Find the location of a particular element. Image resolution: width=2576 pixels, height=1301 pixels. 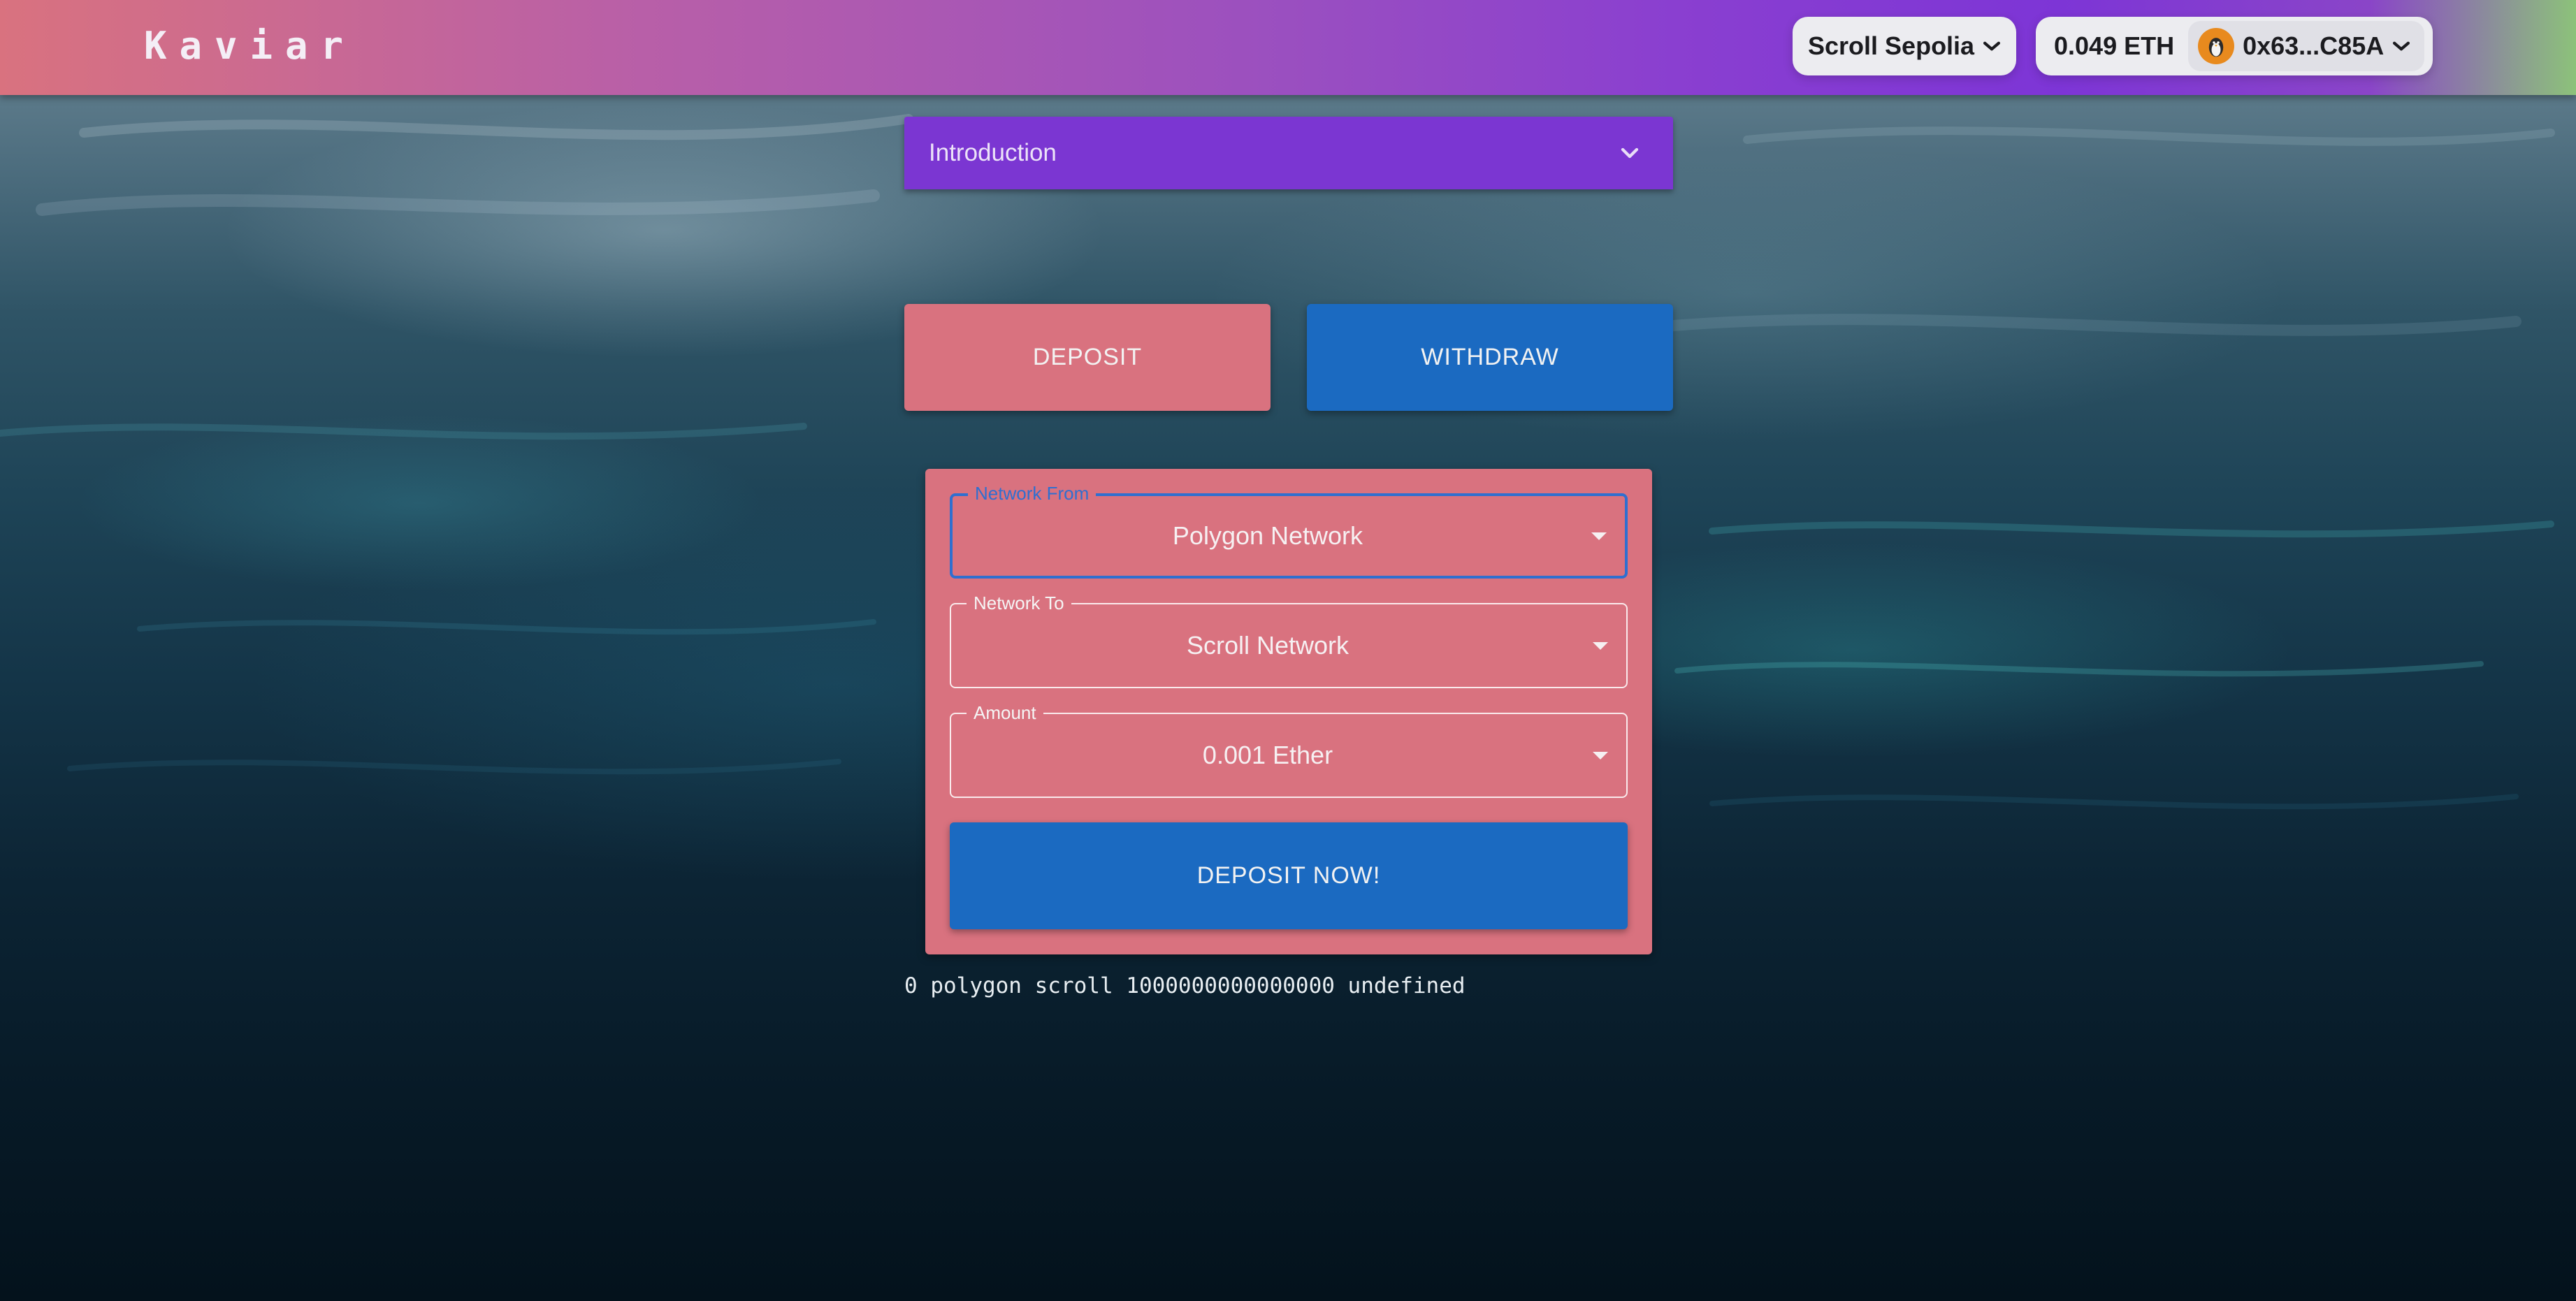

account-button: 0.049 ETH 0x63...C85A is located at coordinates (2234, 46).